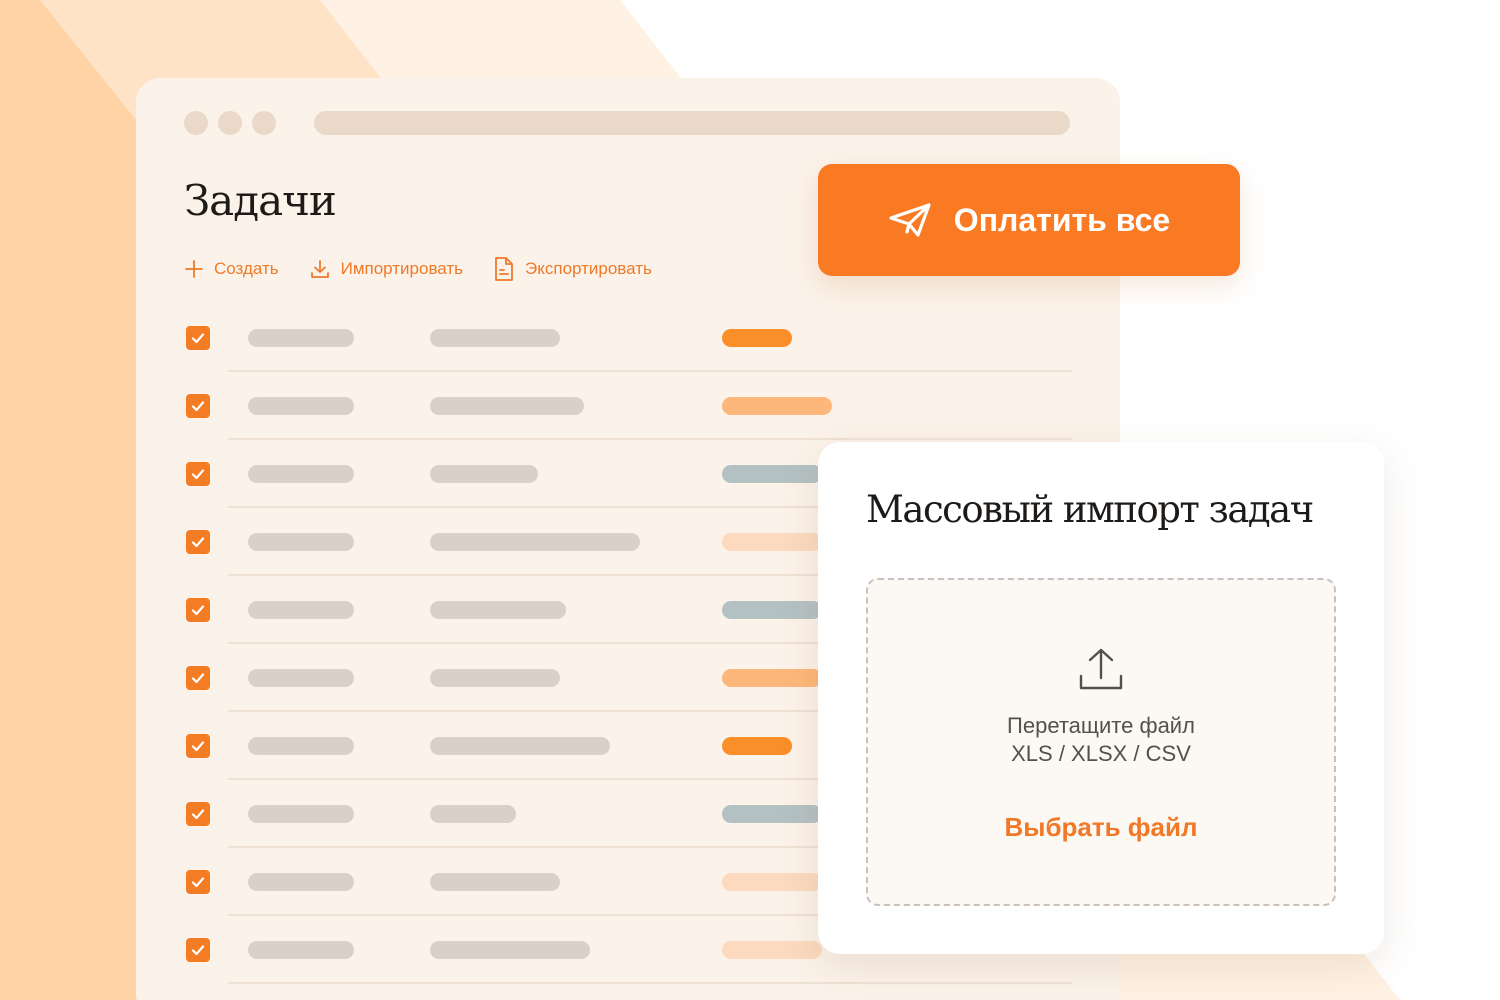  What do you see at coordinates (1101, 827) in the screenshot?
I see `choose-file-link: Выбрать файл` at bounding box center [1101, 827].